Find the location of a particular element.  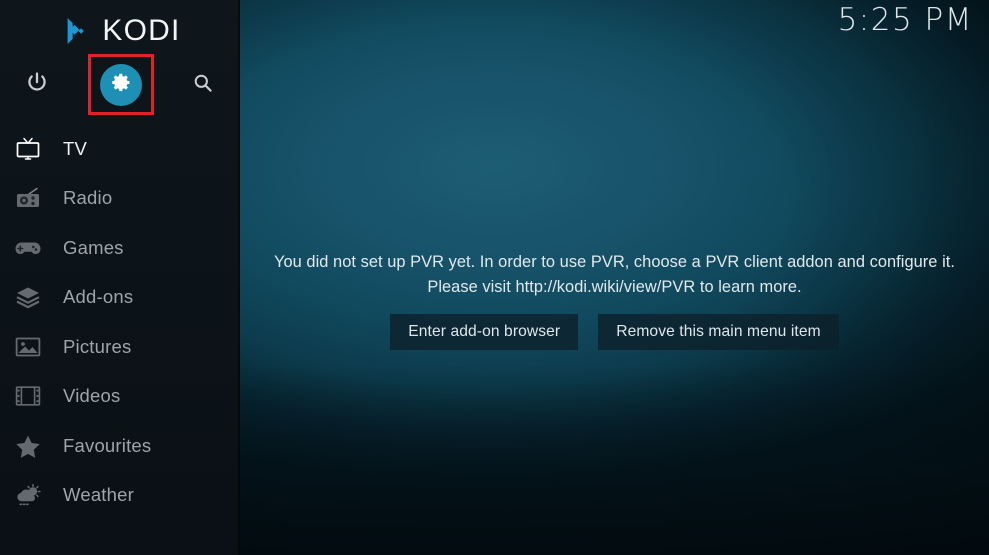

sidebar-top-actions is located at coordinates (120, 85).